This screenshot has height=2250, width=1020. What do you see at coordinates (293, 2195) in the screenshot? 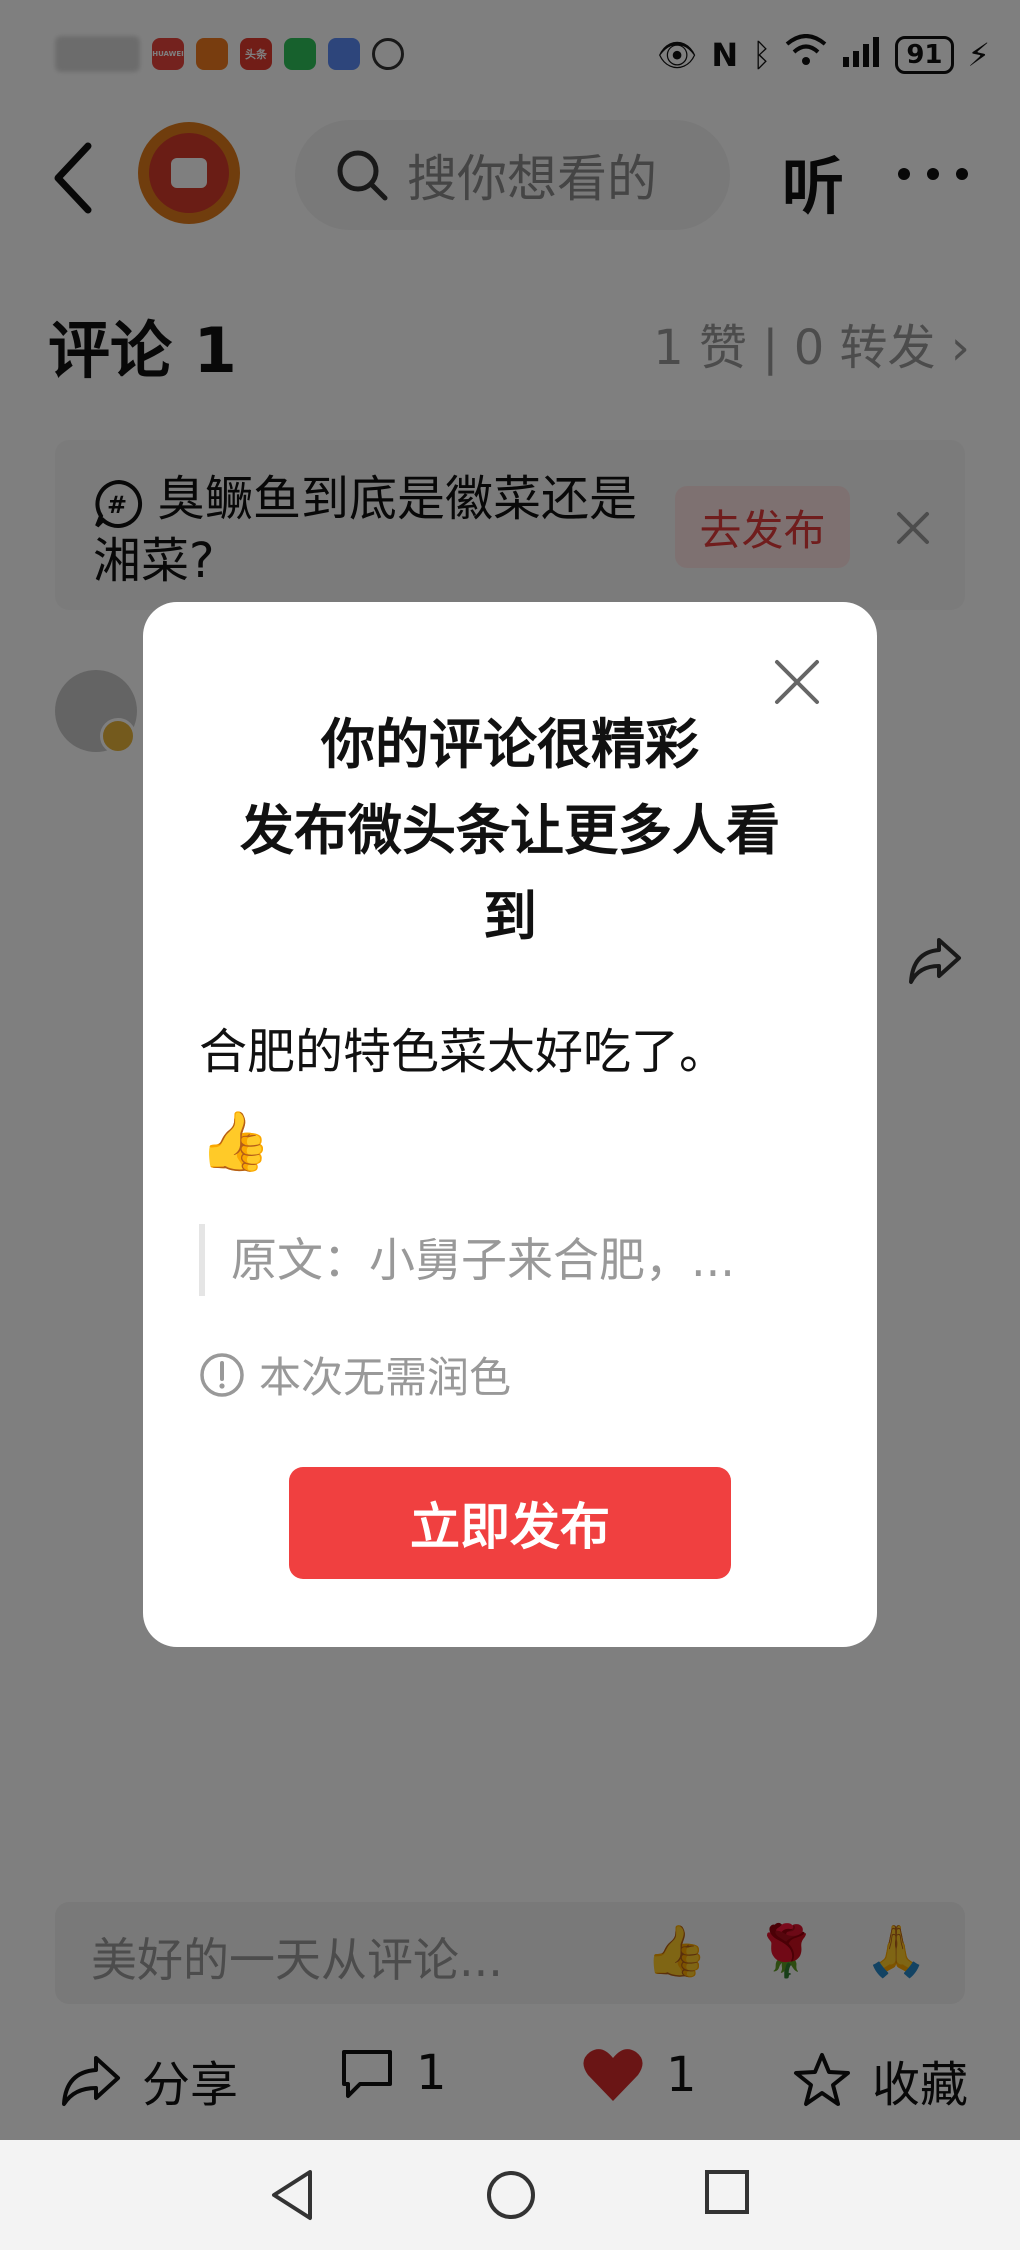
I see `nav-back-icon` at bounding box center [293, 2195].